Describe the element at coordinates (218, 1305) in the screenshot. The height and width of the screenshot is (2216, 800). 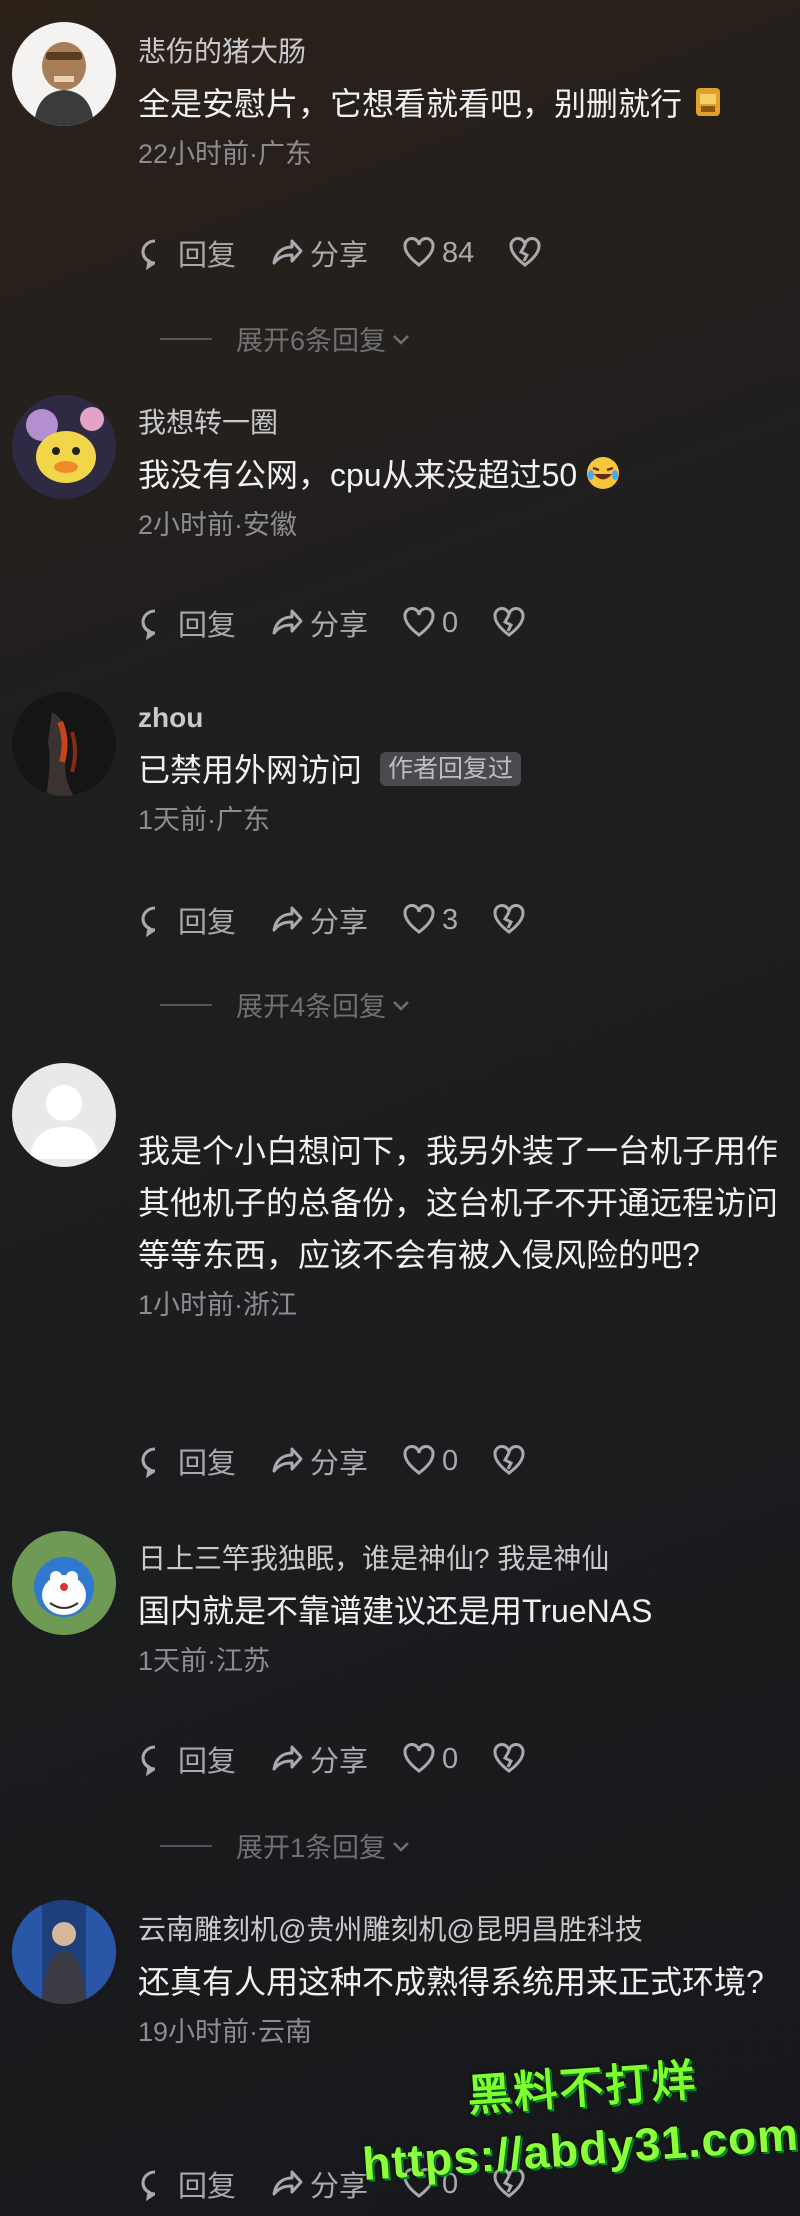
I see `comment-meta: 1小时前·浙江` at that location.